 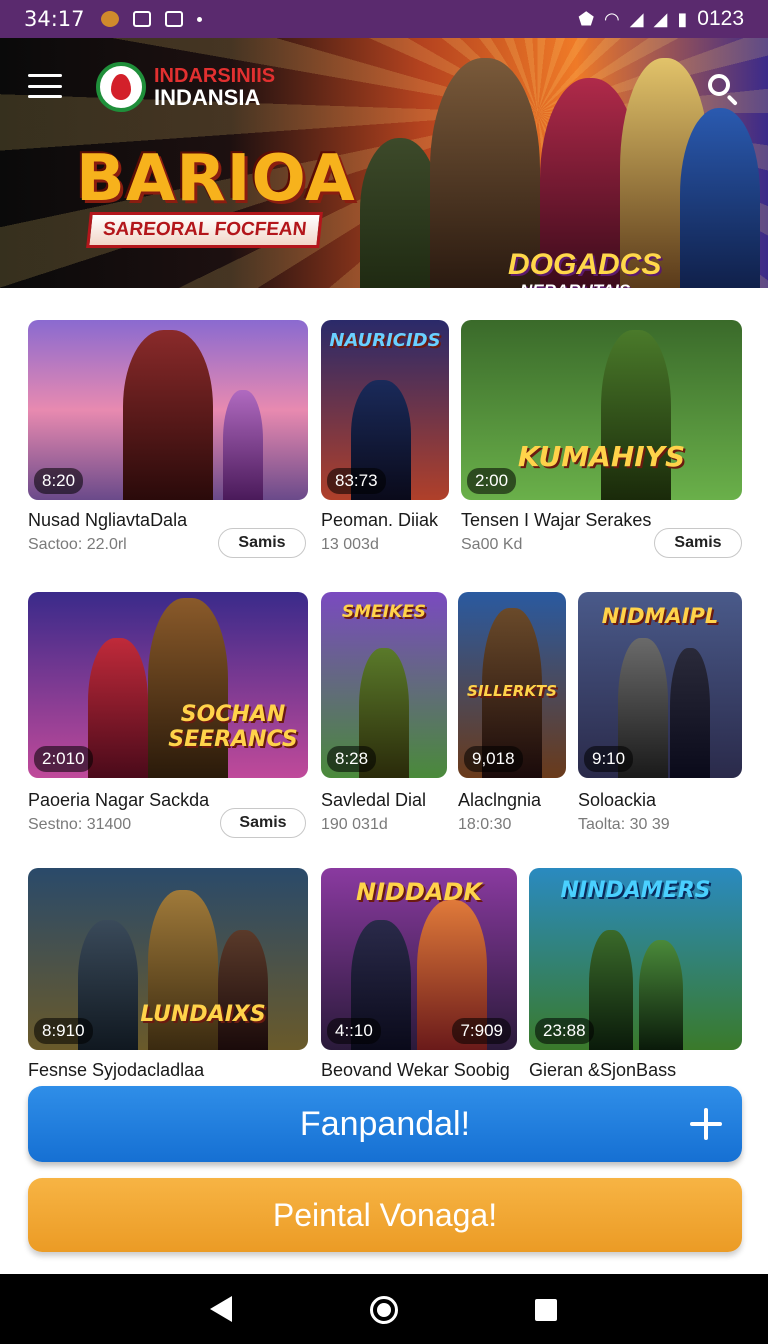 I want to click on logo-text: INDARSINIIS INDANSIA, so click(x=214, y=87).